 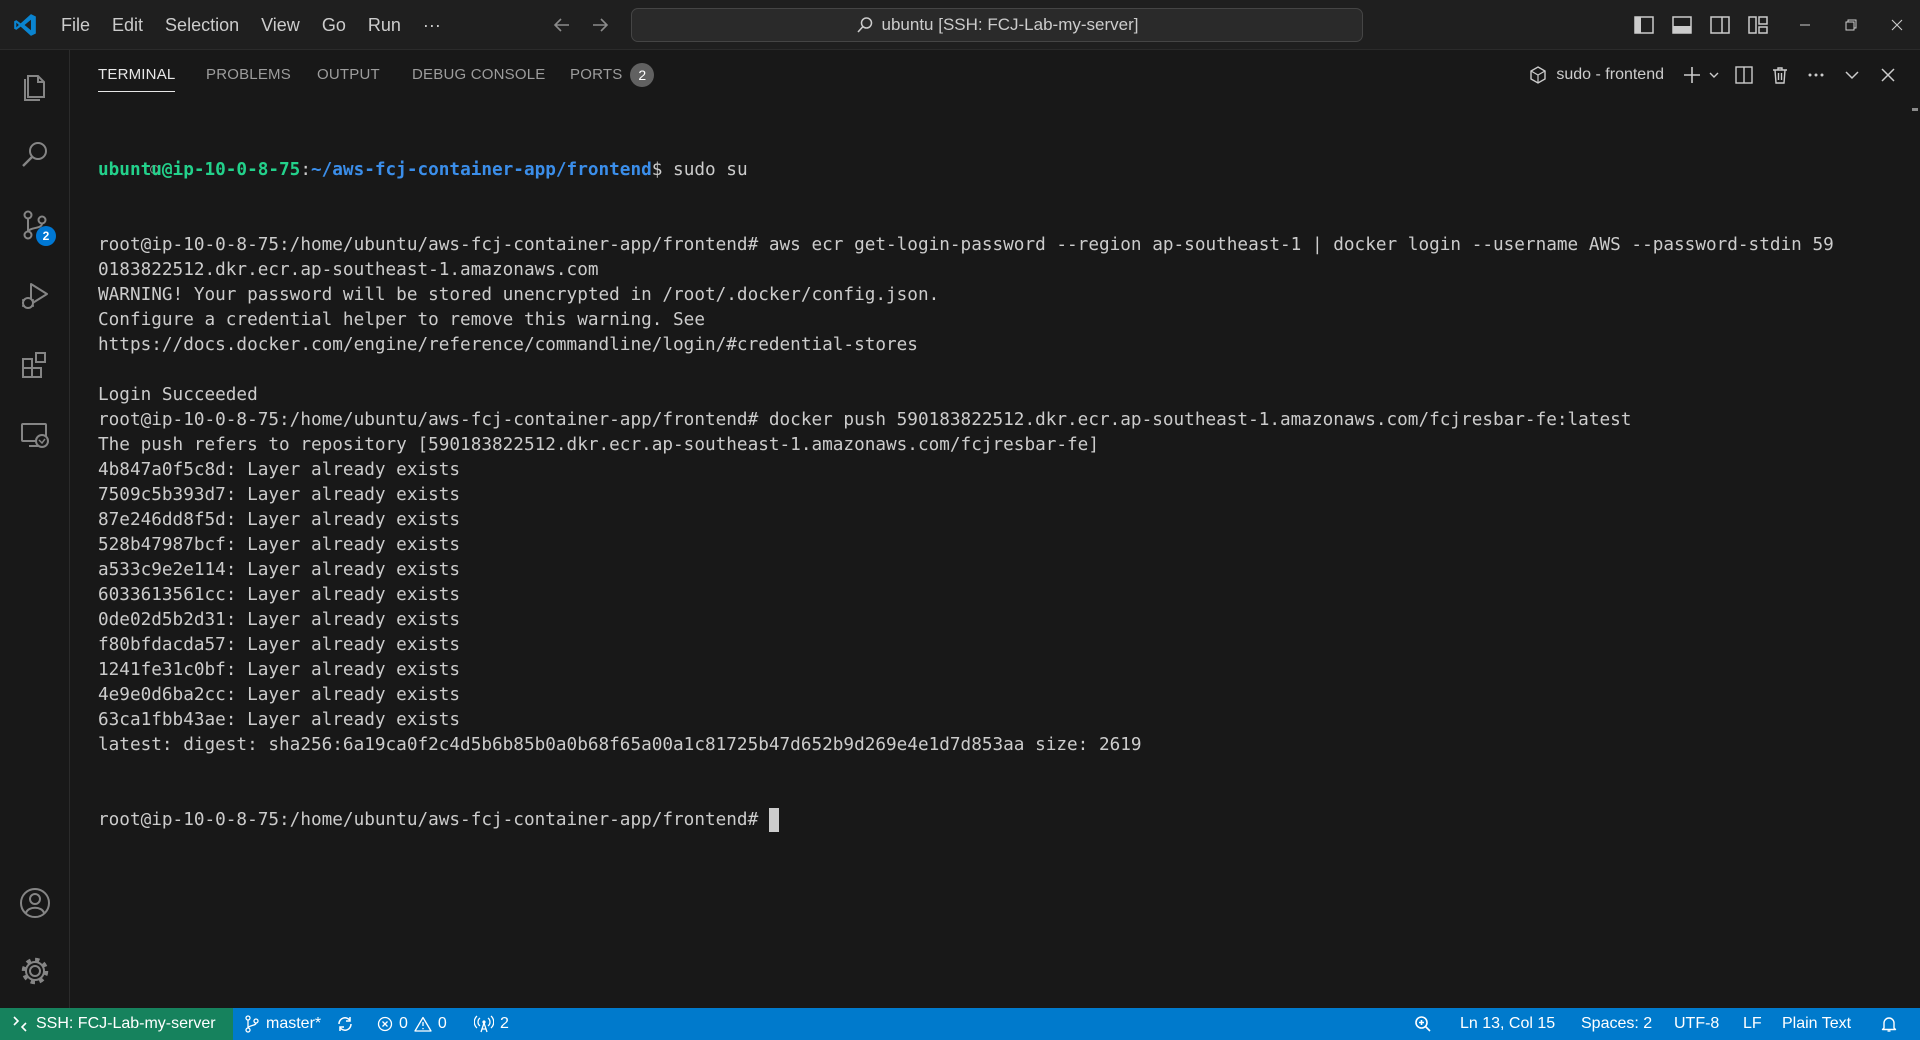 What do you see at coordinates (705, 170) in the screenshot?
I see `prompt-command: sudo su` at bounding box center [705, 170].